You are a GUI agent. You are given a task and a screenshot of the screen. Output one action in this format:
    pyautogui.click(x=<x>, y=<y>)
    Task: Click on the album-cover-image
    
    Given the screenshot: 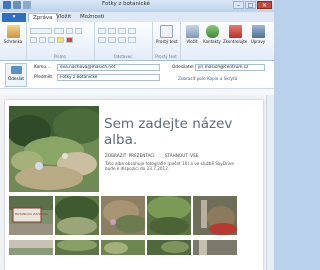 What is the action you would take?
    pyautogui.click(x=54, y=149)
    